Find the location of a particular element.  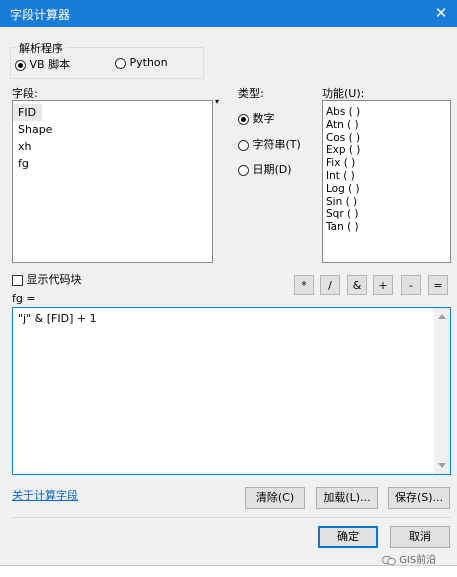

operator-divide-button: / is located at coordinates (330, 285).